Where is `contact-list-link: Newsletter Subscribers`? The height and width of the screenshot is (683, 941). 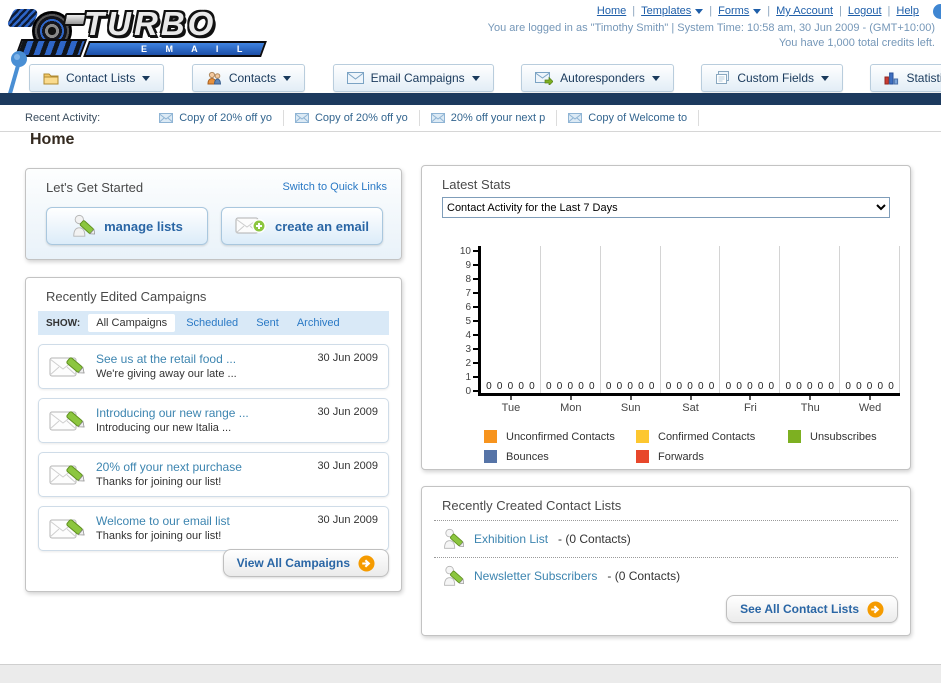
contact-list-link: Newsletter Subscribers is located at coordinates (535, 576).